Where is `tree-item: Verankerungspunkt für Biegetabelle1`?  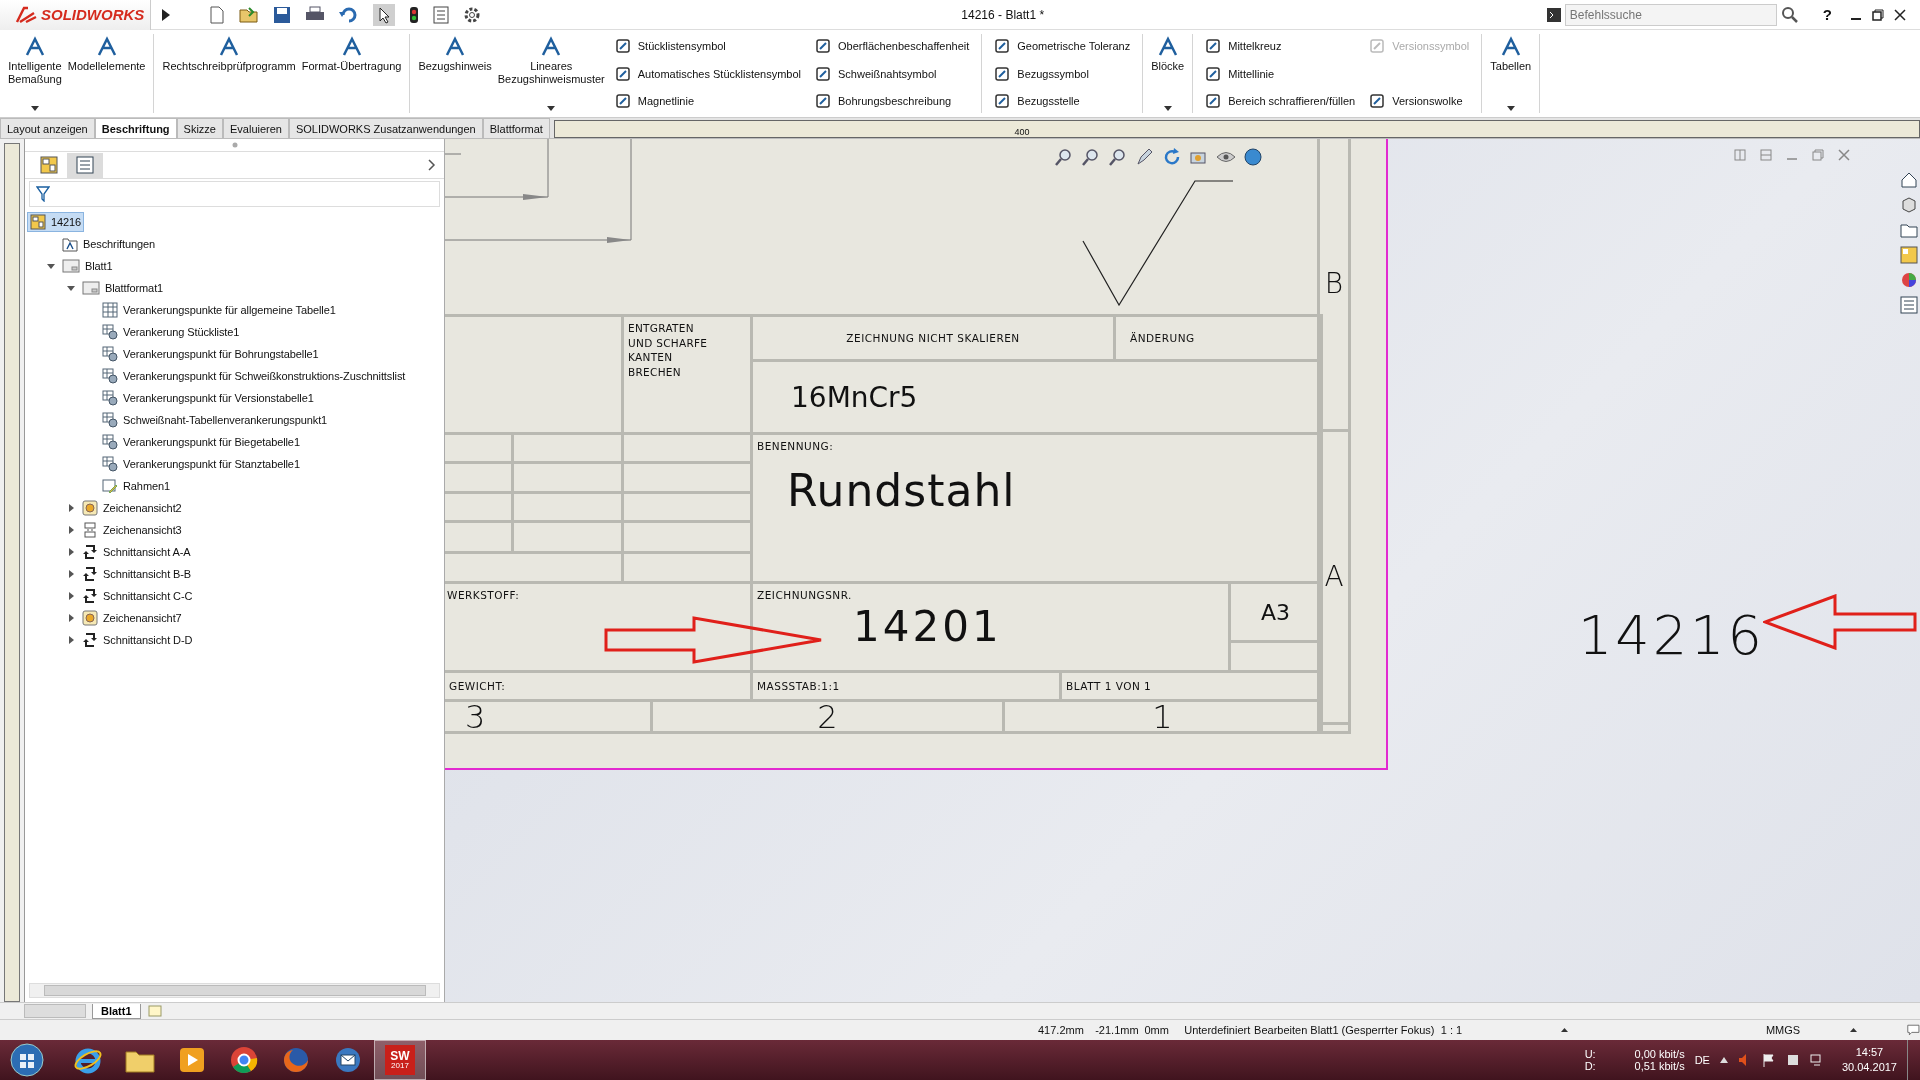
tree-item: Verankerungspunkt für Biegetabelle1 is located at coordinates (201, 442).